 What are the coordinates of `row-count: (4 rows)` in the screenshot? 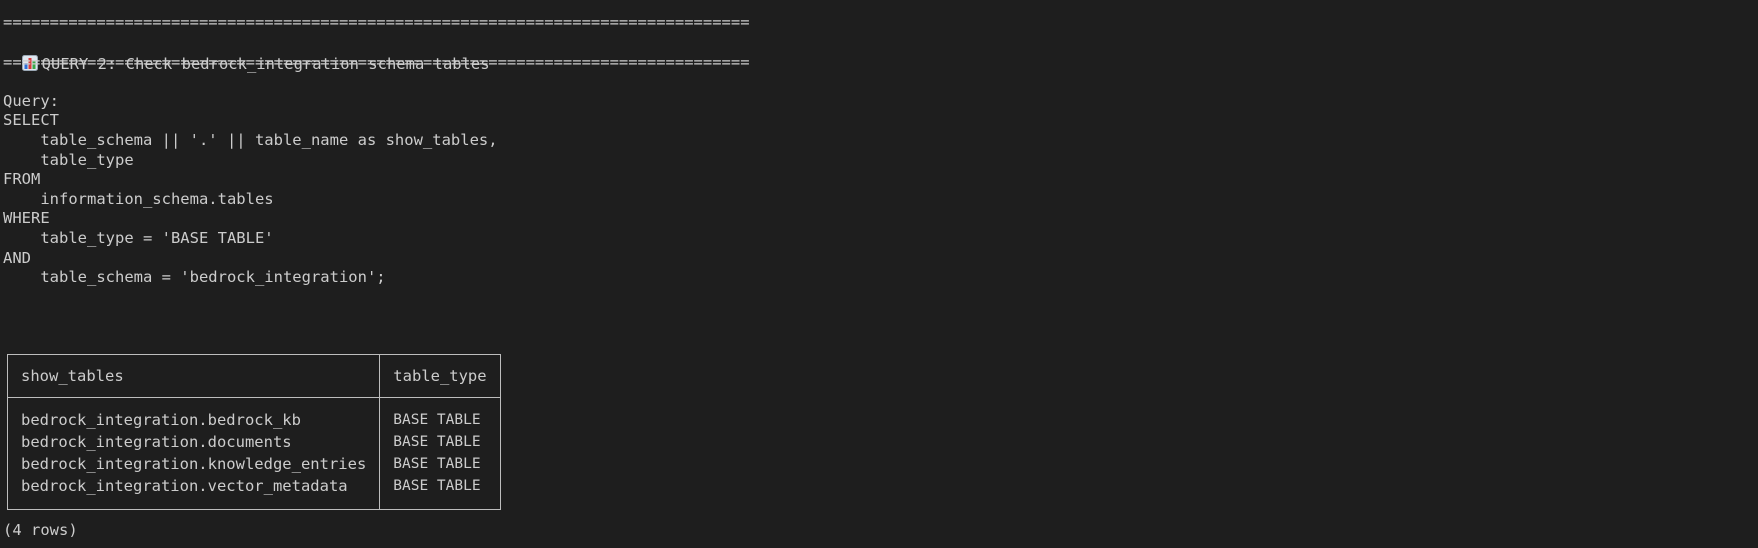 It's located at (40, 530).